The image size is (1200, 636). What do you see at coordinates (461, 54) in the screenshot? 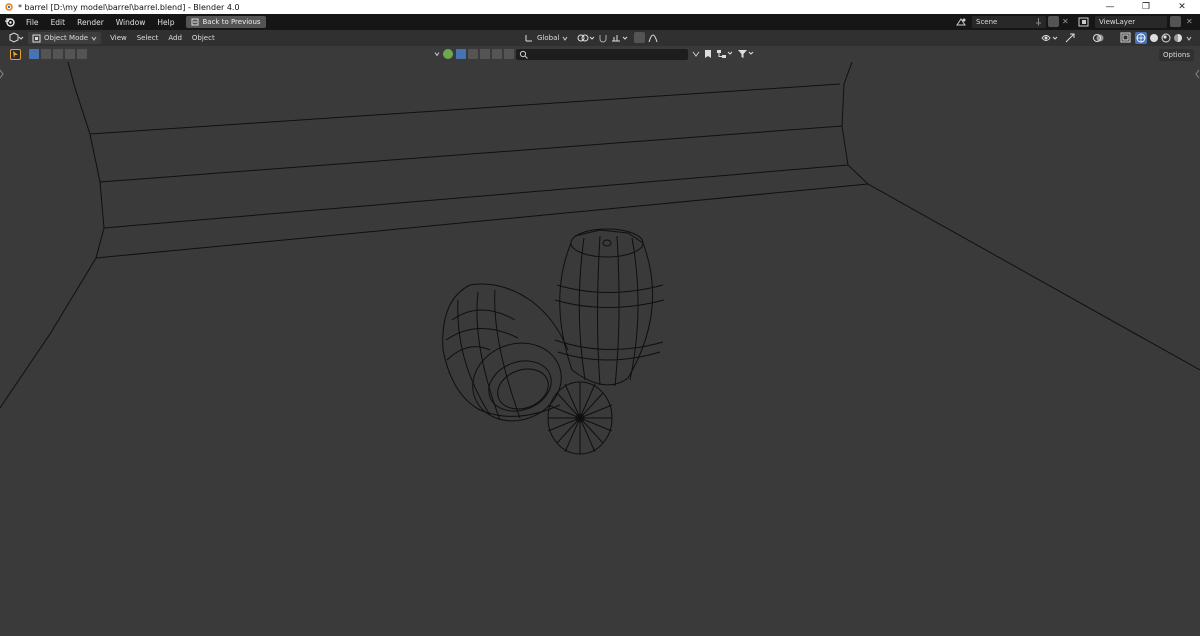
I see `filter-object-icon` at bounding box center [461, 54].